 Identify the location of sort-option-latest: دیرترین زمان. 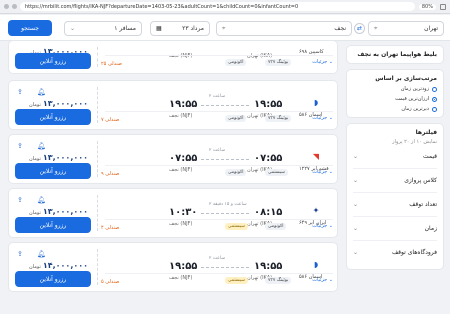
(395, 109).